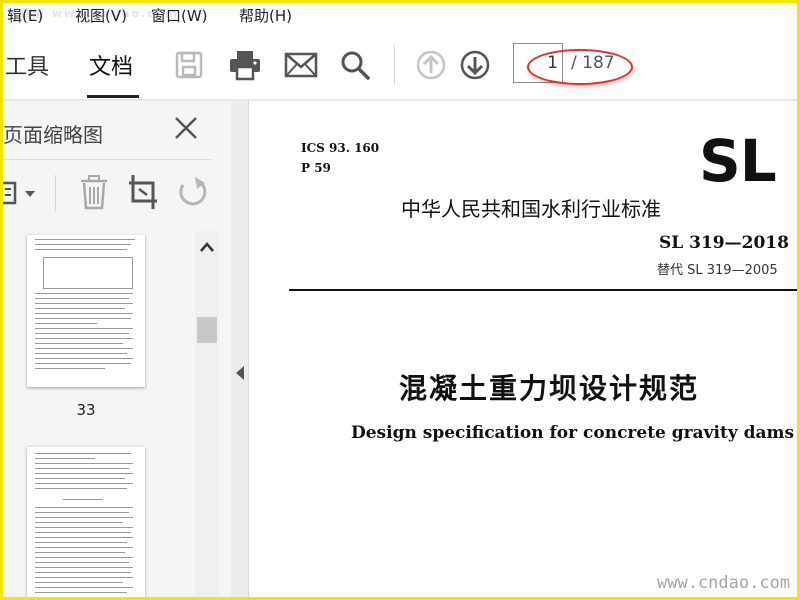  Describe the element at coordinates (88, 273) in the screenshot. I see `thumbnail-table` at that location.